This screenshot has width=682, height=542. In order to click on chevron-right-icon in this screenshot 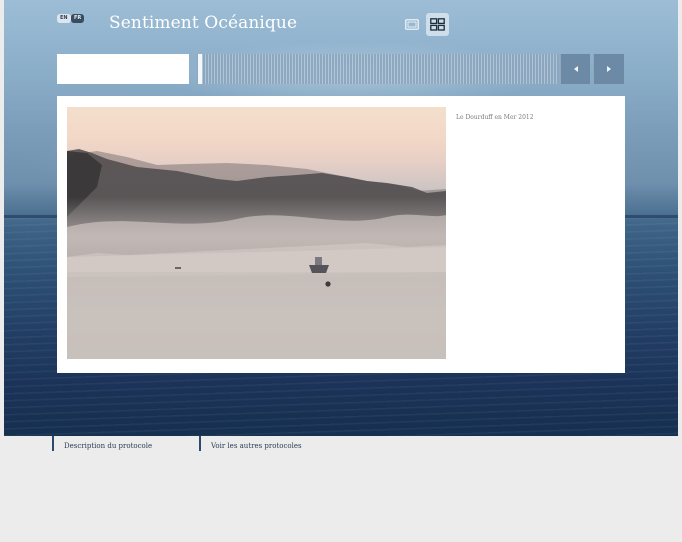, I will do `click(609, 69)`.